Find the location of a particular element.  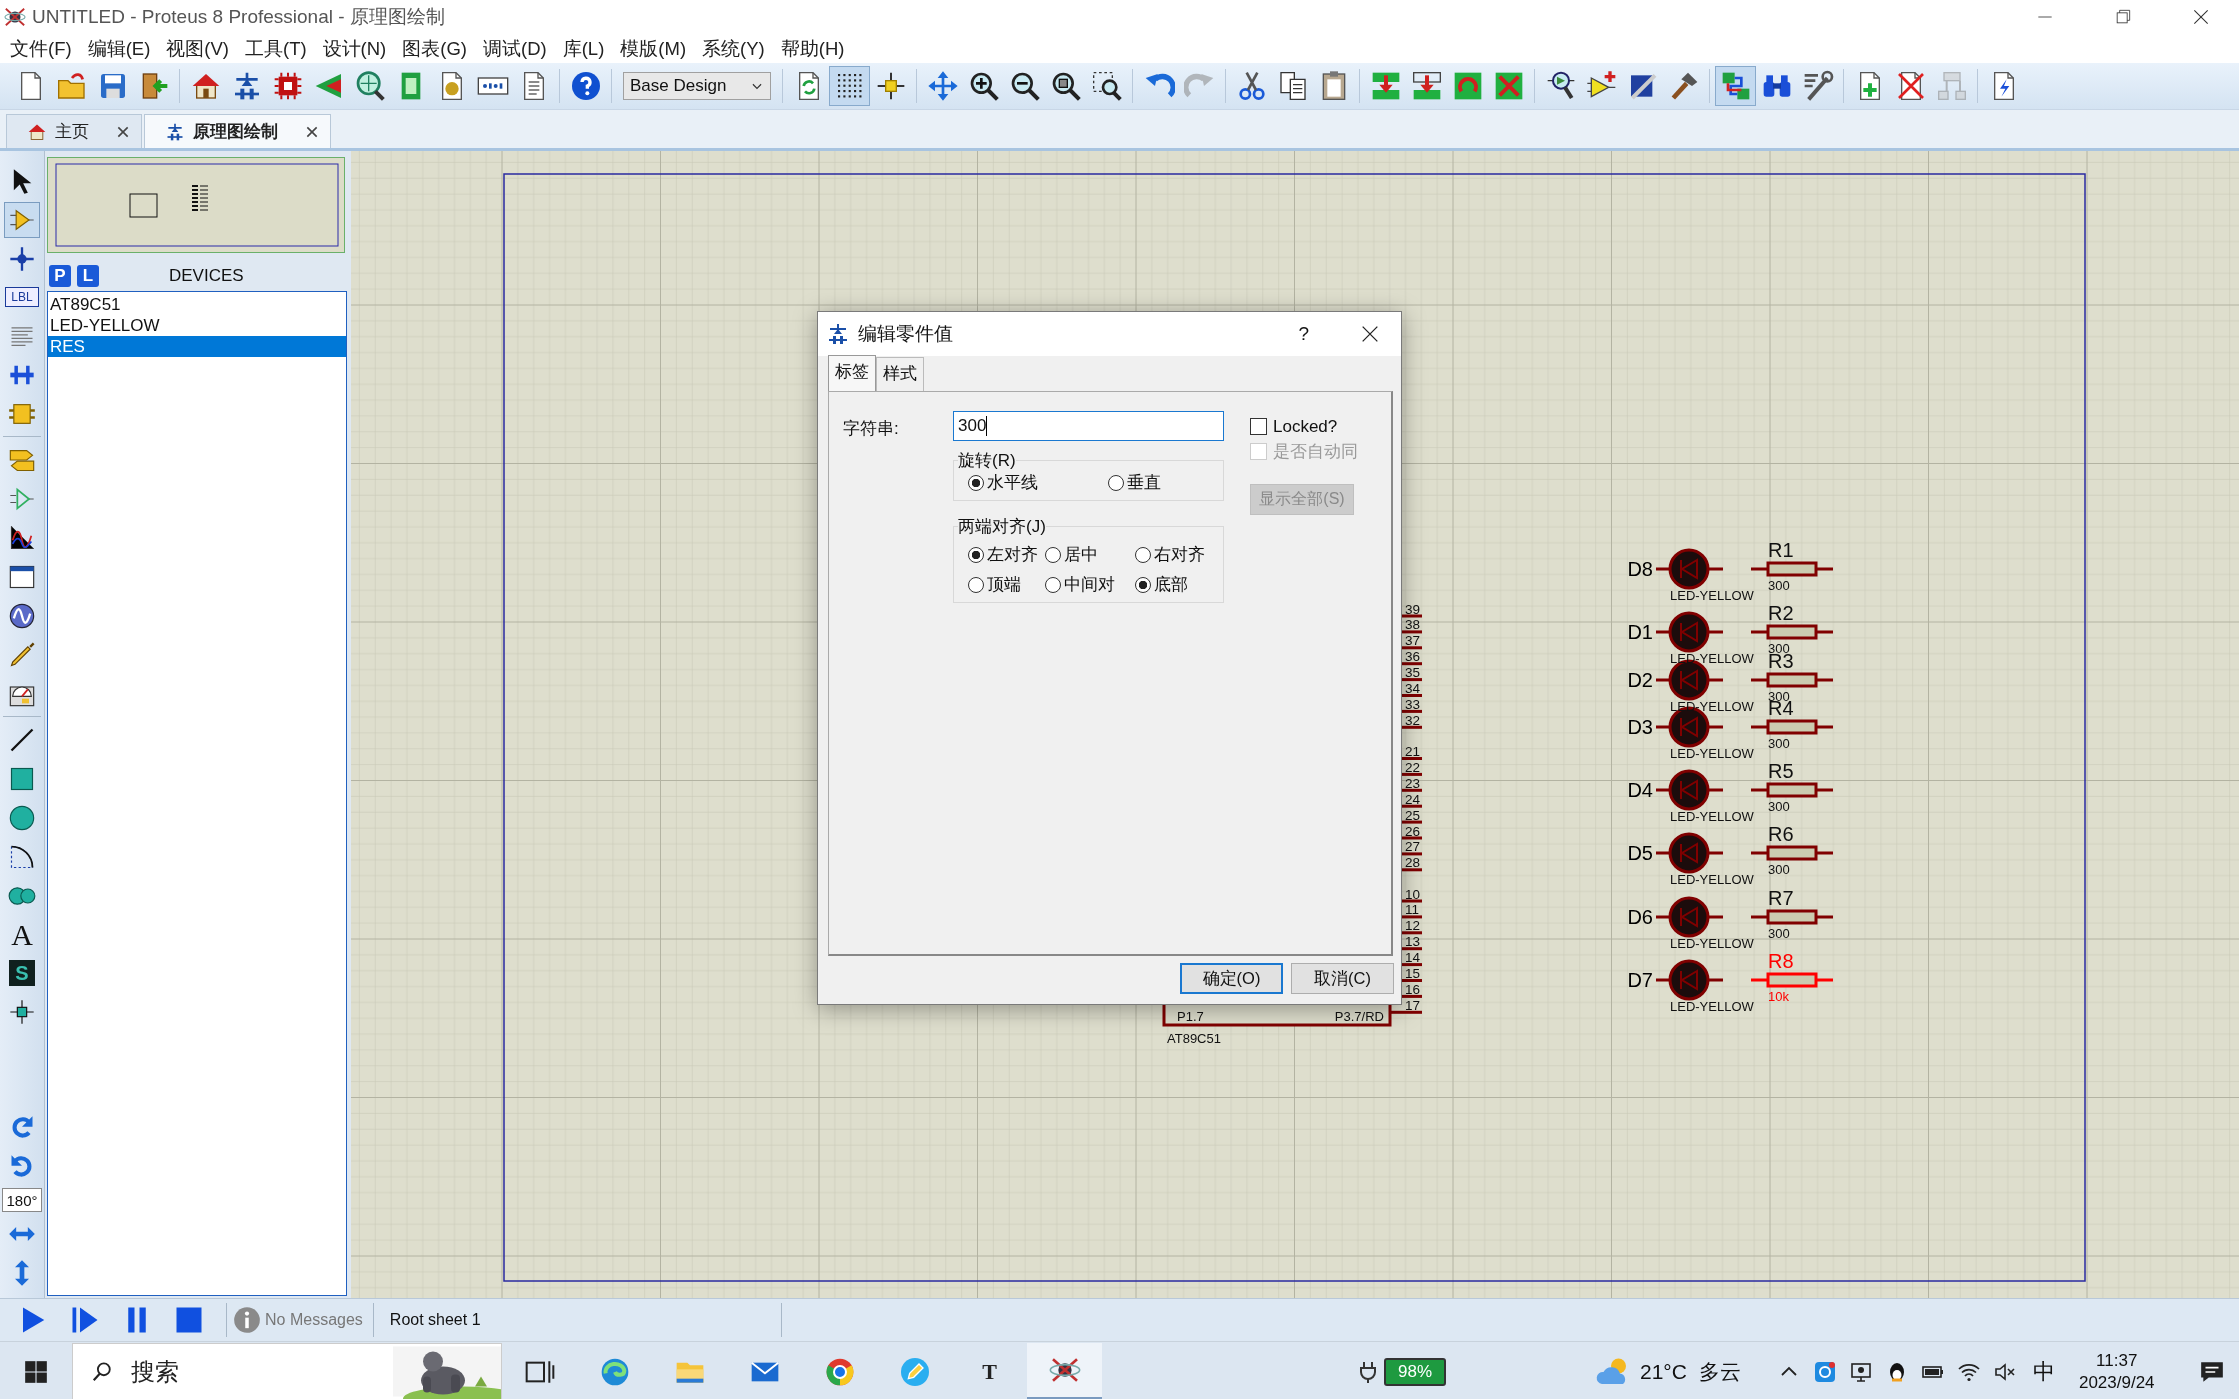

menu-item: 模版(M) is located at coordinates (653, 48).